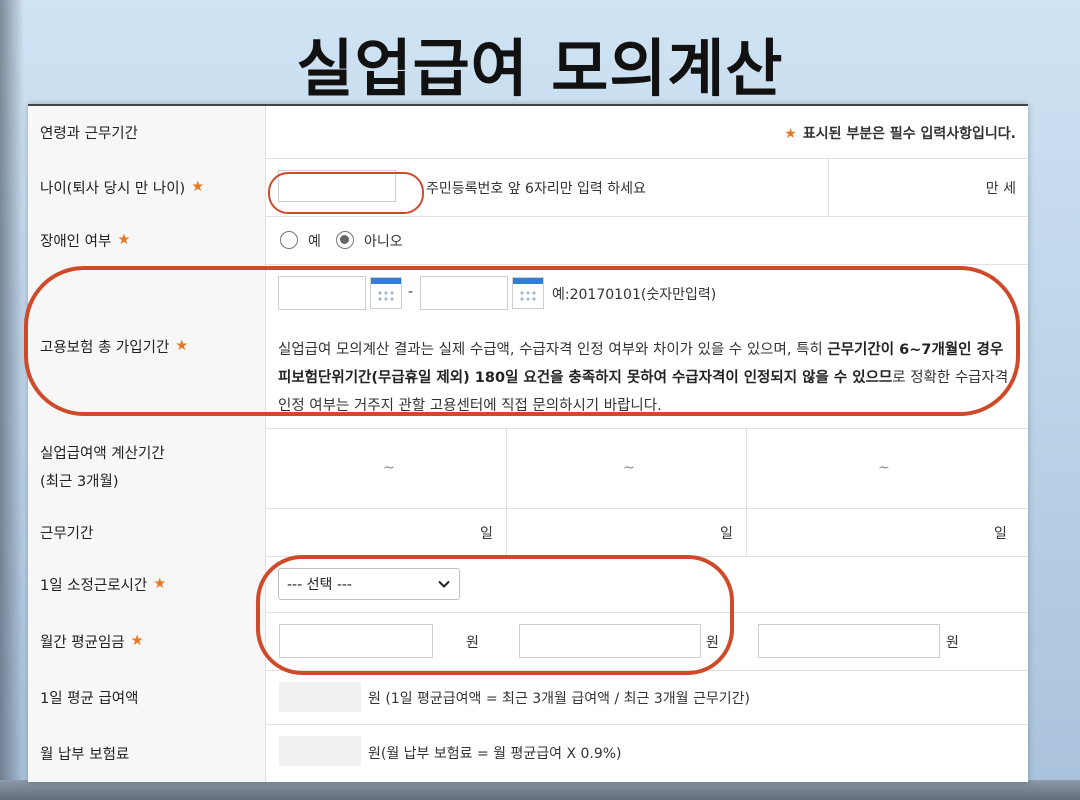  Describe the element at coordinates (1000, 189) in the screenshot. I see `age-result: 만 세` at that location.